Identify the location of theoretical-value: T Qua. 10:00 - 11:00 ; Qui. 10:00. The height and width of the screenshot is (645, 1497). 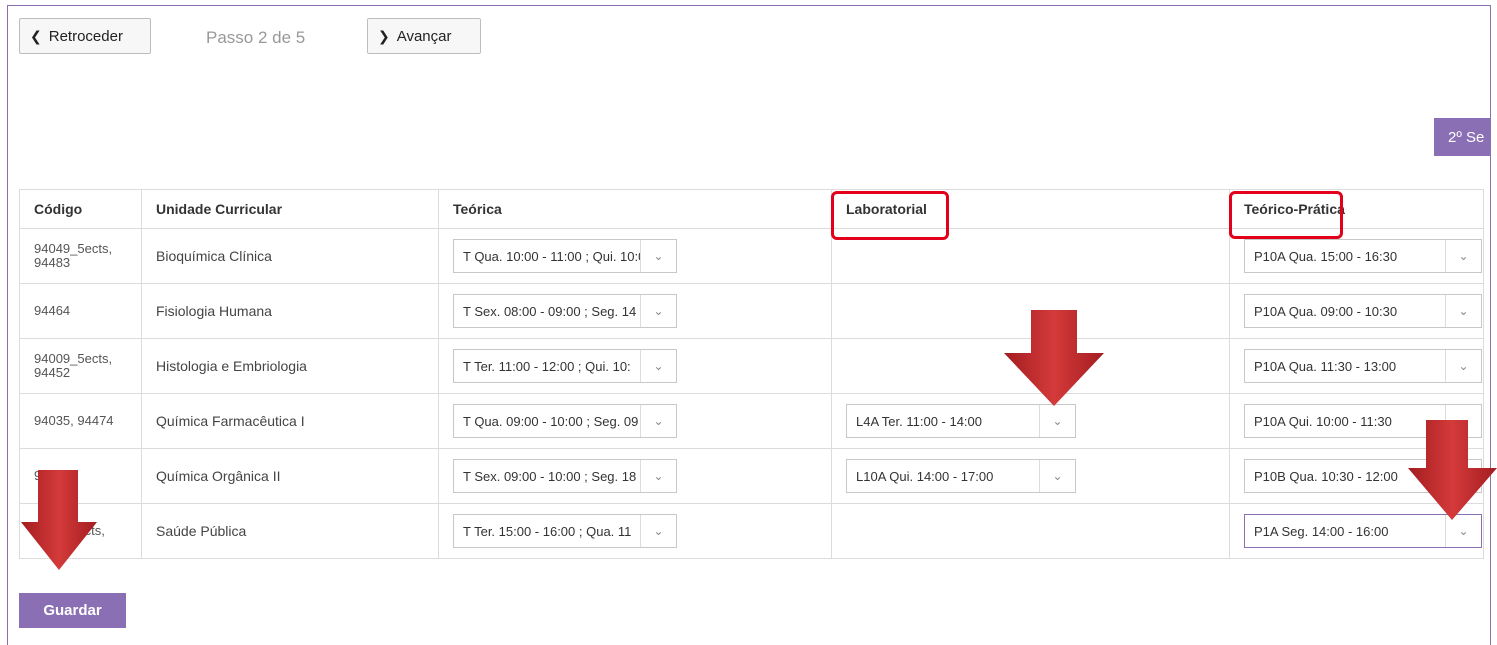
(551, 256).